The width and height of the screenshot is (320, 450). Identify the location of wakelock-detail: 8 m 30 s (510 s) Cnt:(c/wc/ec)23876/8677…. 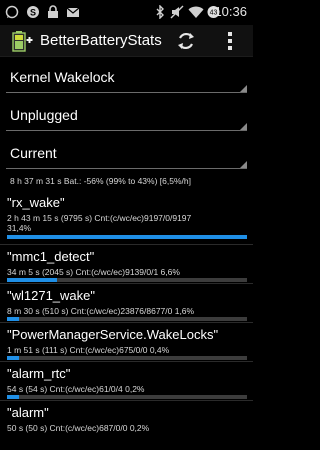
(101, 311).